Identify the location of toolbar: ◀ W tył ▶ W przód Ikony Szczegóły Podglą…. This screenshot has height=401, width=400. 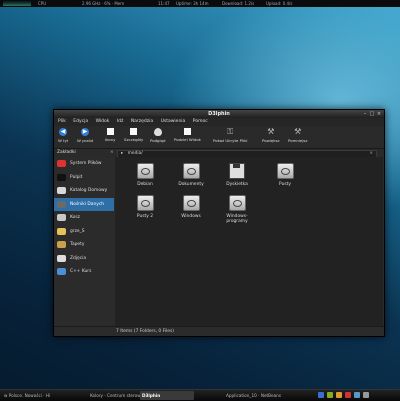
(219, 137).